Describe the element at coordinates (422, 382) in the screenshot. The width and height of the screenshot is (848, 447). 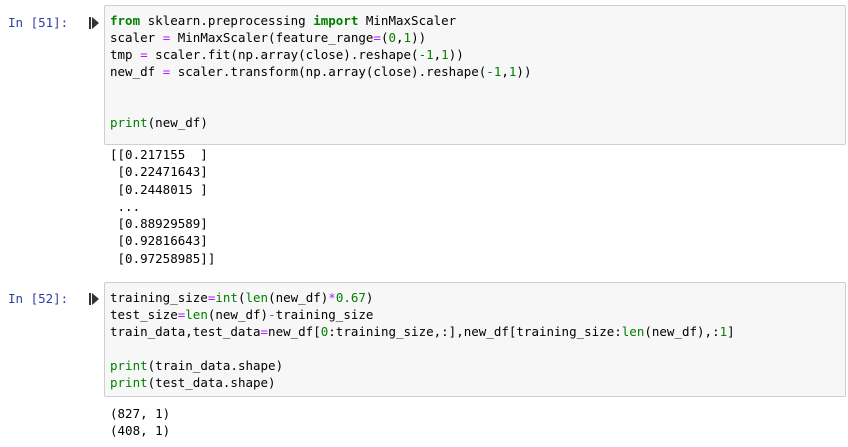
I see `code-line: print(test_data.shape)` at that location.